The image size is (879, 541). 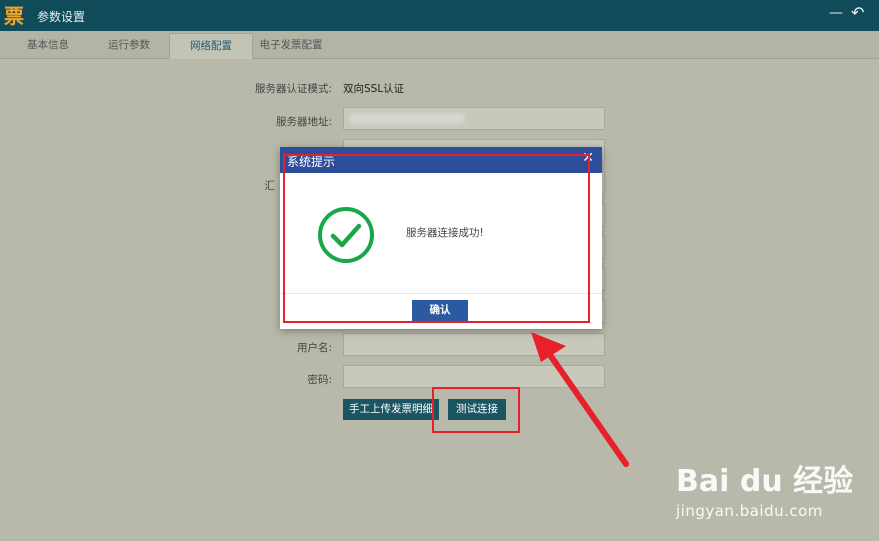 What do you see at coordinates (749, 511) in the screenshot?
I see `watermark-url: jingyan.baidu.com` at bounding box center [749, 511].